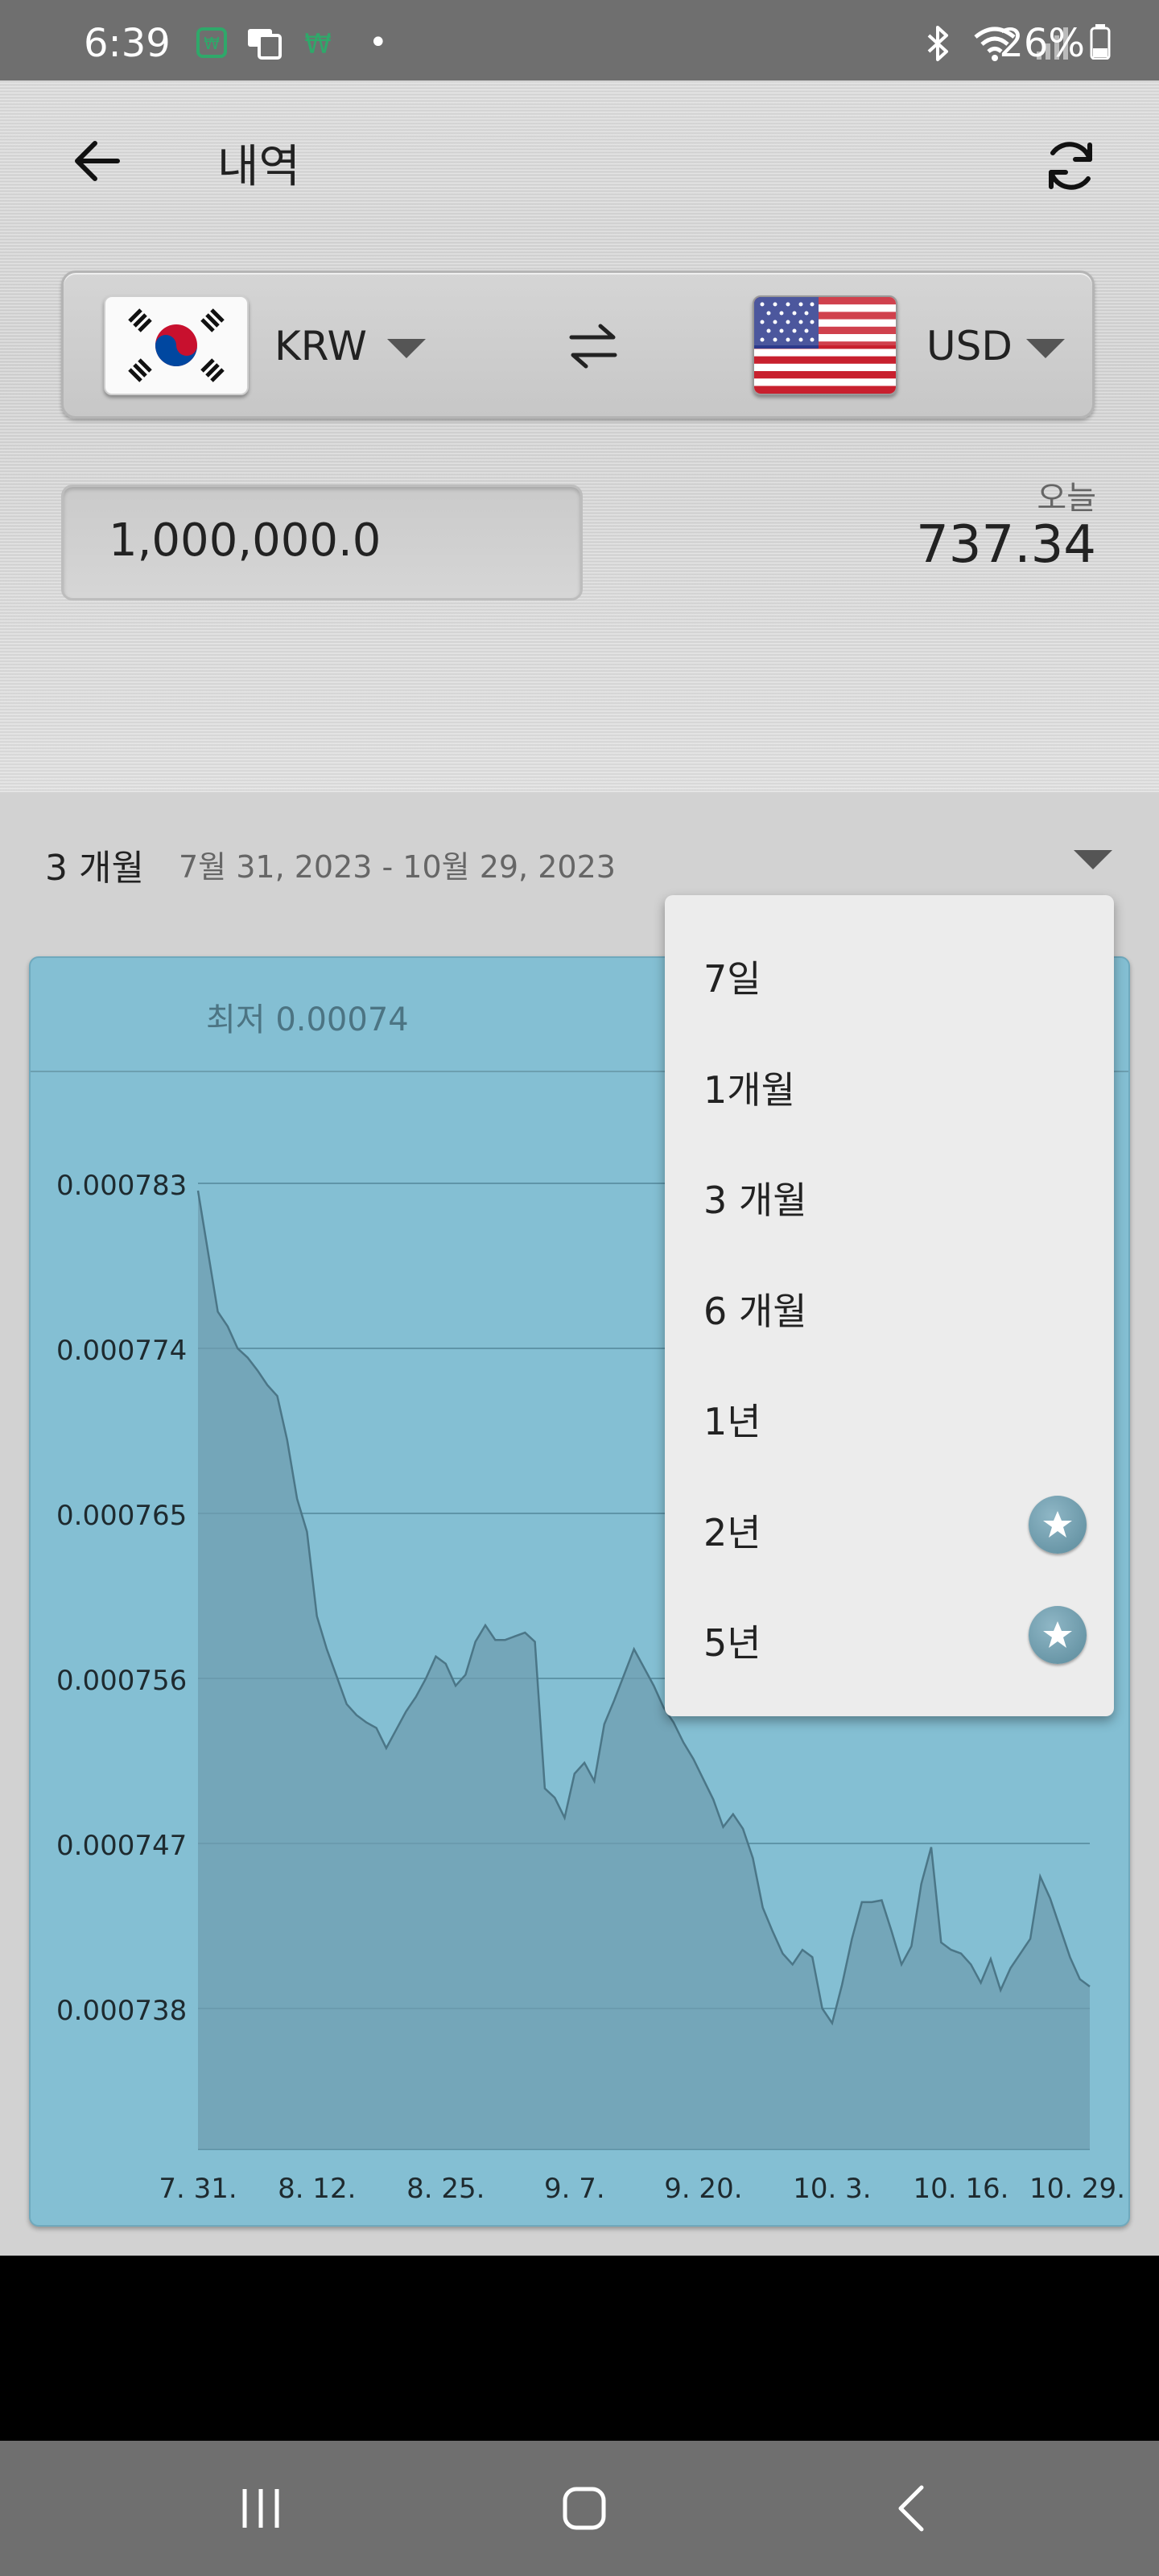 The width and height of the screenshot is (1159, 2576). What do you see at coordinates (445, 2189) in the screenshot?
I see `x-tick-label: 8. 25.` at bounding box center [445, 2189].